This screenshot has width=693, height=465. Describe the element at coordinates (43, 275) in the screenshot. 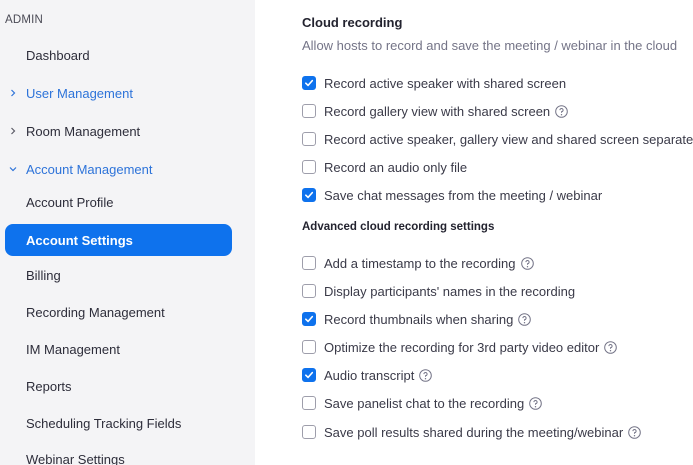

I see `sidebar-item-label: Billing` at that location.